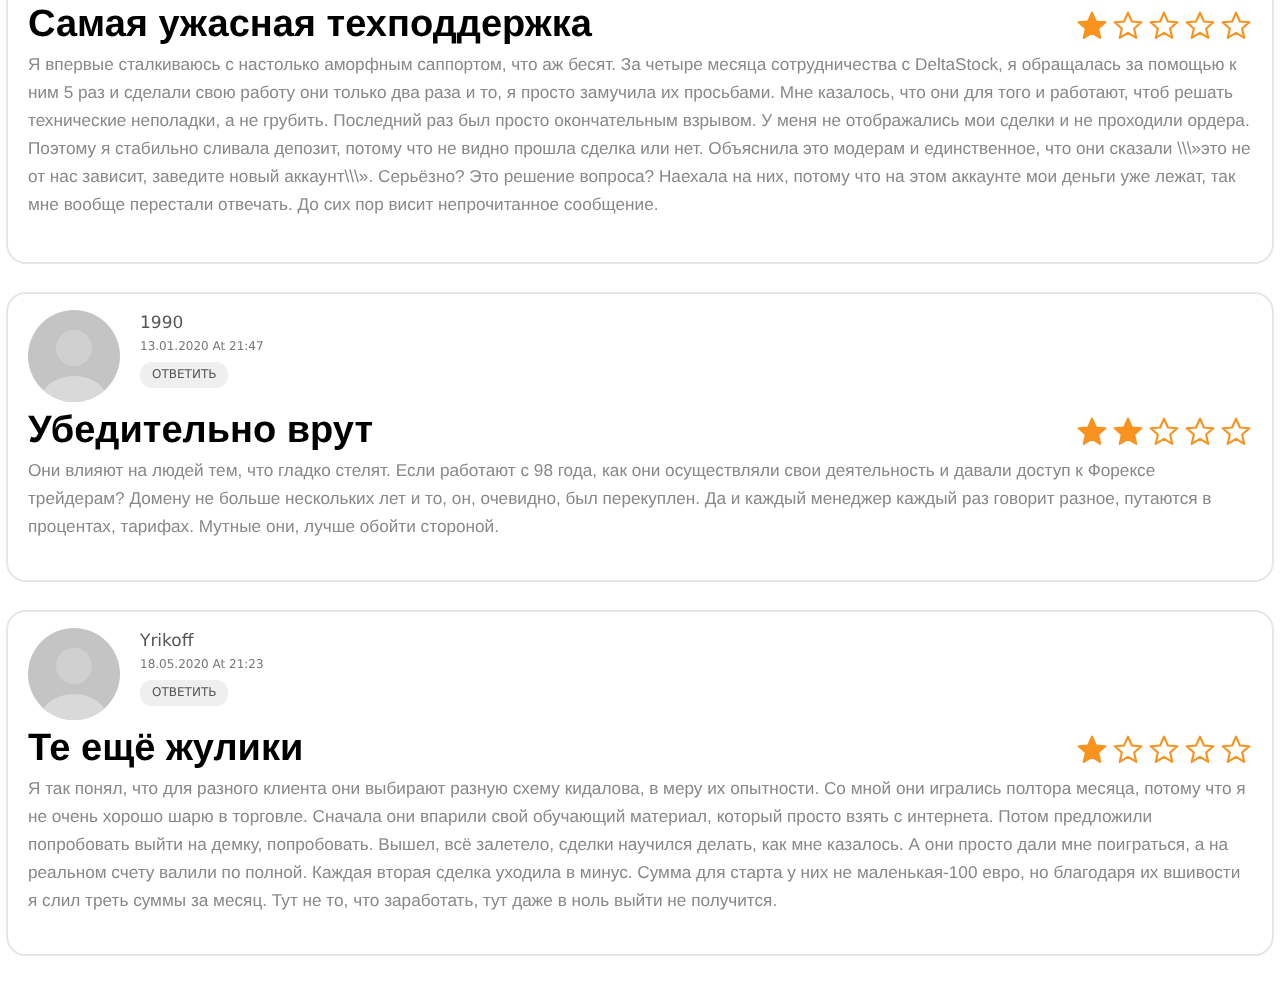 This screenshot has width=1280, height=1008. What do you see at coordinates (167, 642) in the screenshot?
I see `author-name: Yrikoff` at bounding box center [167, 642].